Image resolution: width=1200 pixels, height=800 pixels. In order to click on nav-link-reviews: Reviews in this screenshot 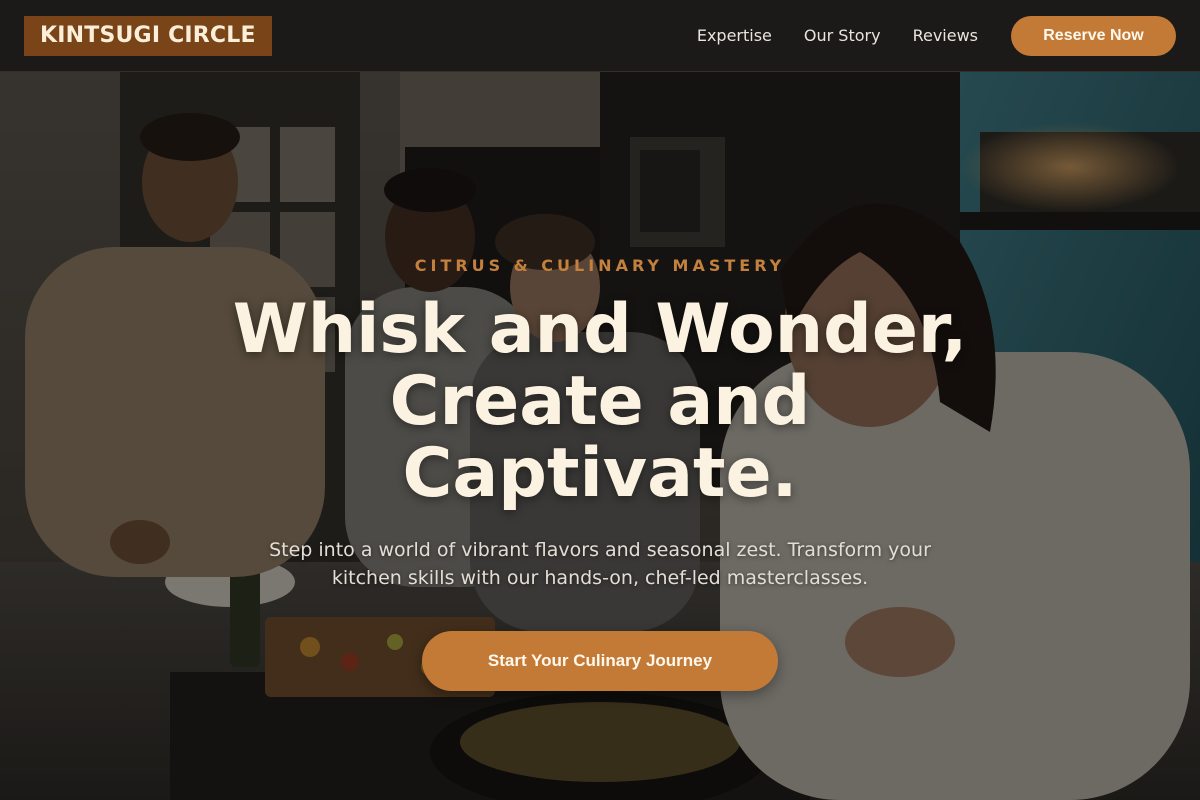, I will do `click(945, 35)`.